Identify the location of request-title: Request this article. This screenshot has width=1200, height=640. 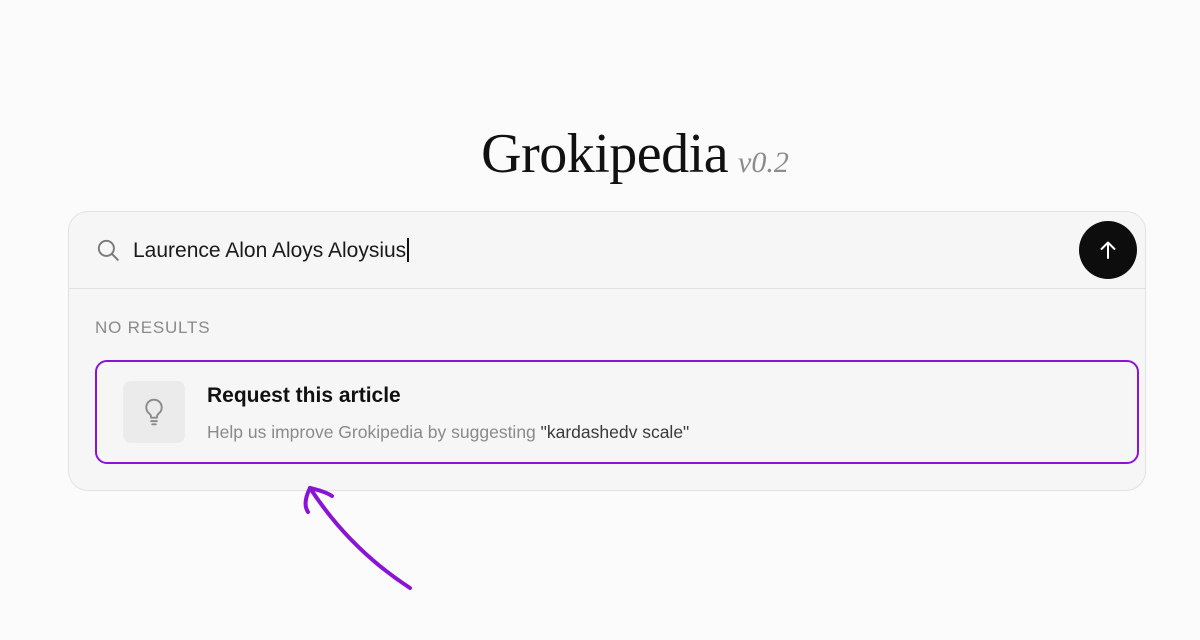
(304, 395).